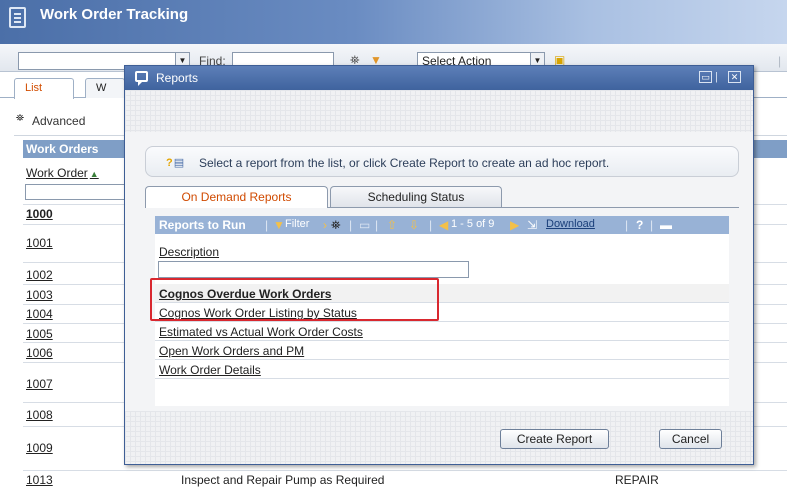  What do you see at coordinates (57, 173) in the screenshot?
I see `work-order-column-label: Work Order` at bounding box center [57, 173].